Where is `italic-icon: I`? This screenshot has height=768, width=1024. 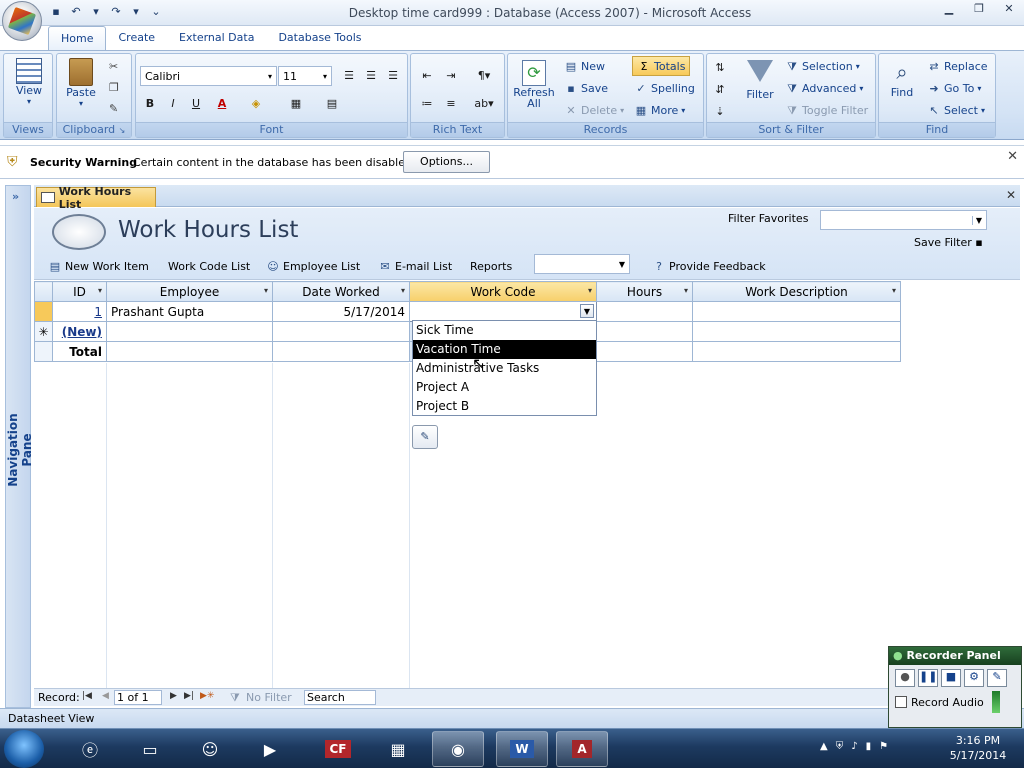
italic-icon: I is located at coordinates (173, 104).